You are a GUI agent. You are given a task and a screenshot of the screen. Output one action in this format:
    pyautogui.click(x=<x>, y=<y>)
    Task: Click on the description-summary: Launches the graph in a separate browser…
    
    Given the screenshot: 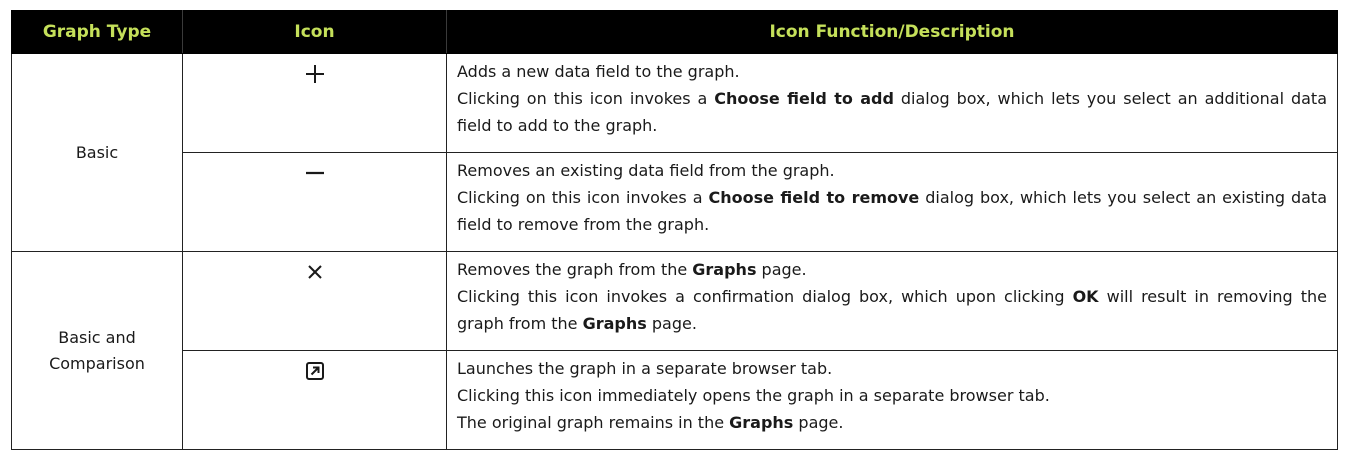 What is the action you would take?
    pyautogui.click(x=645, y=368)
    